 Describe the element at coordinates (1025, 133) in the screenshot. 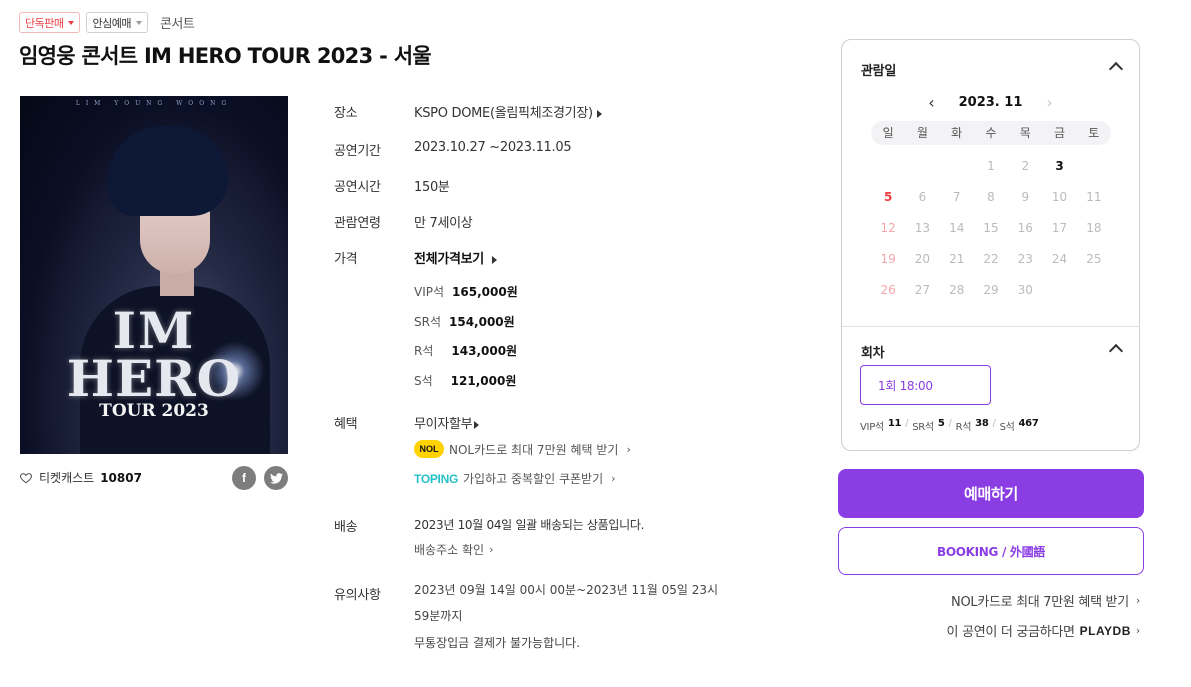

I see `weekday-label: 목` at that location.